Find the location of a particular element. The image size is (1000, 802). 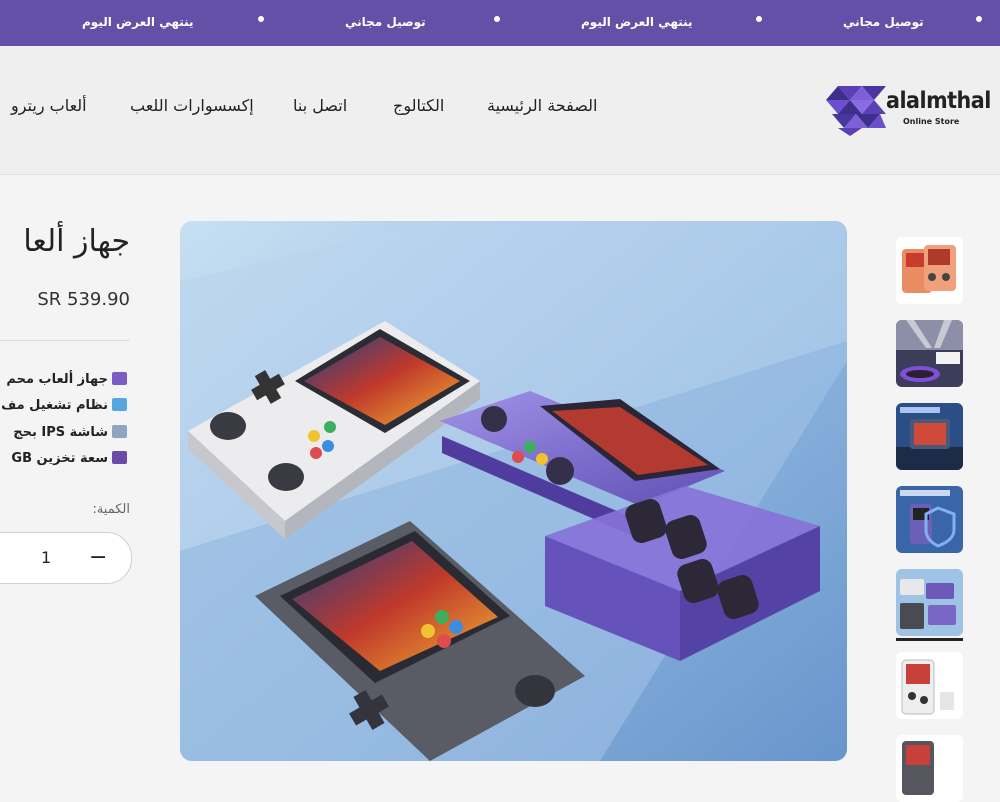

feature-text: نظام تشغيل مف is located at coordinates (54, 405).